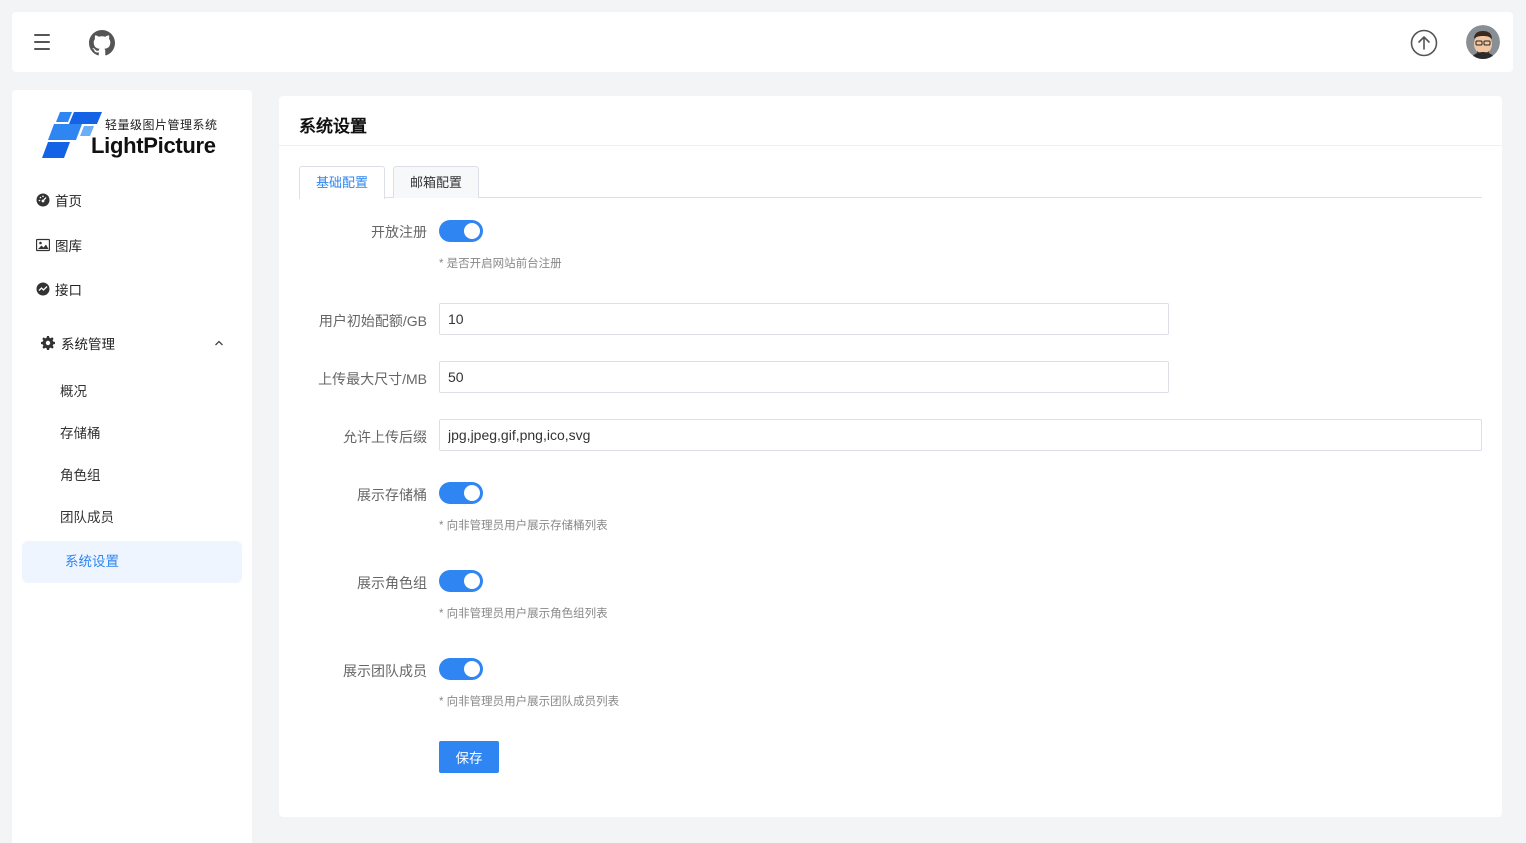 Image resolution: width=1526 pixels, height=843 pixels. I want to click on max-upload-input, so click(804, 377).